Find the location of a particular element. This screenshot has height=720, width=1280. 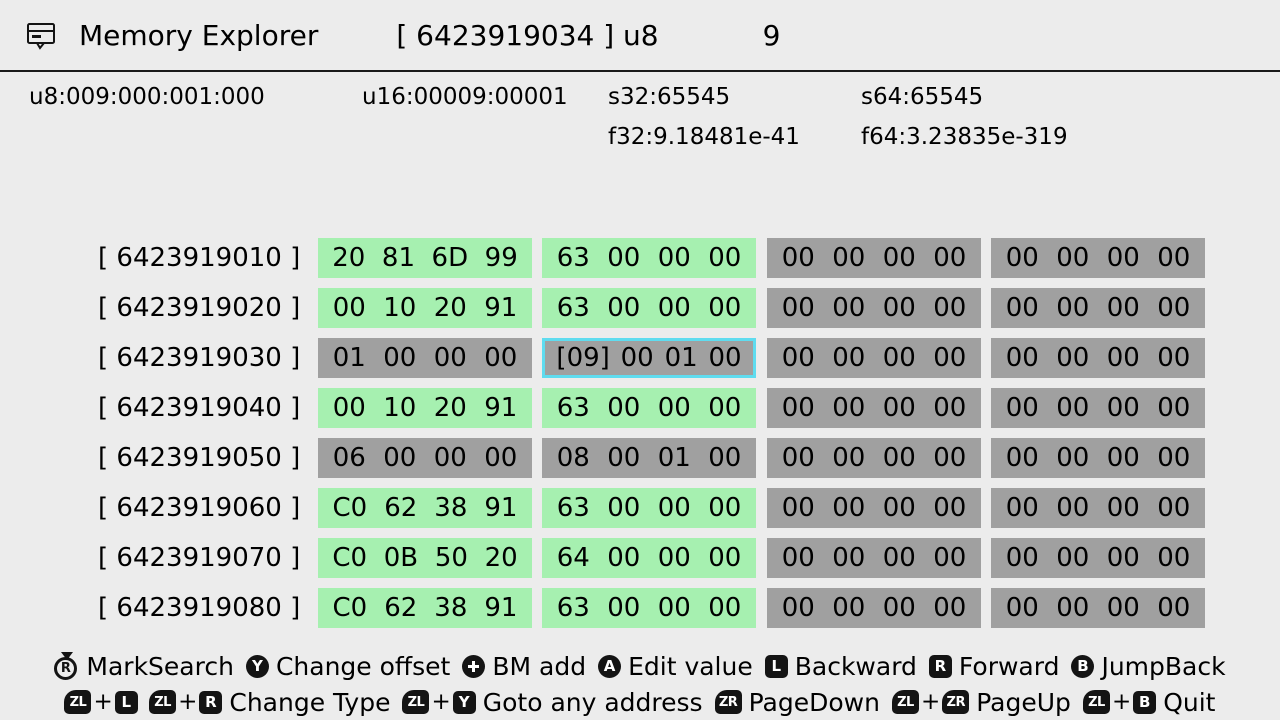

hex-byte: 06 is located at coordinates (349, 458).